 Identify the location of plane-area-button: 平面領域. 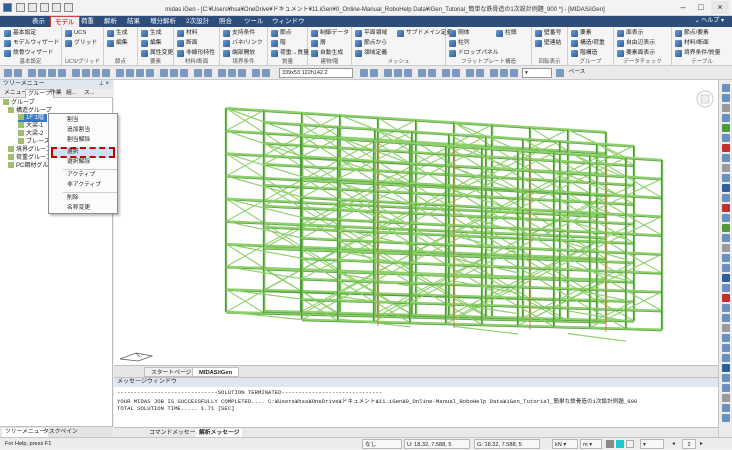
(371, 33).